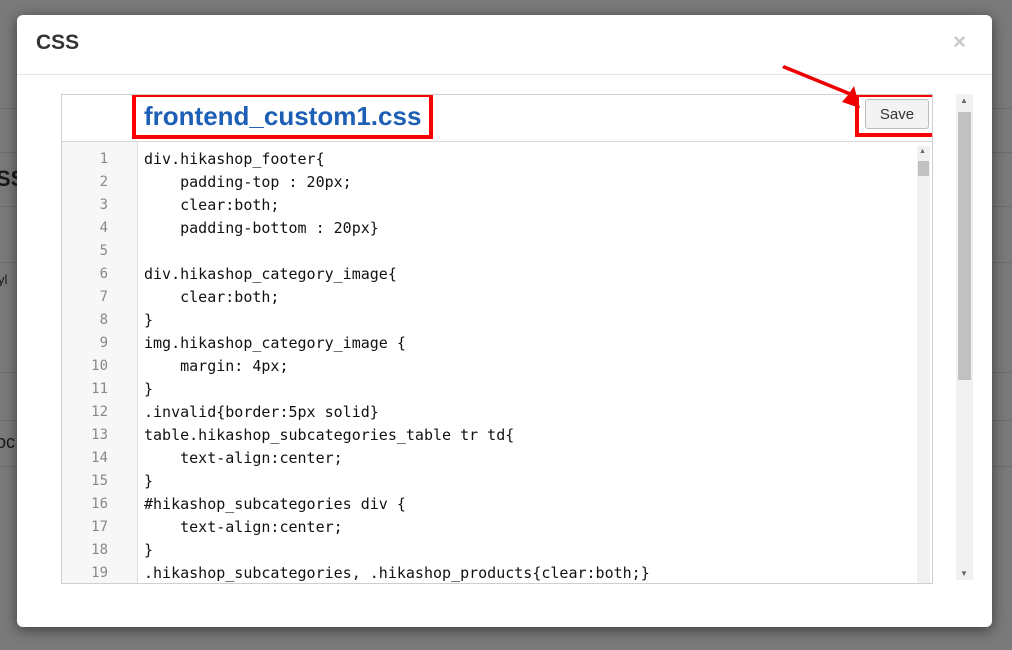 The width and height of the screenshot is (1012, 650). Describe the element at coordinates (528, 251) in the screenshot. I see `code-line` at that location.